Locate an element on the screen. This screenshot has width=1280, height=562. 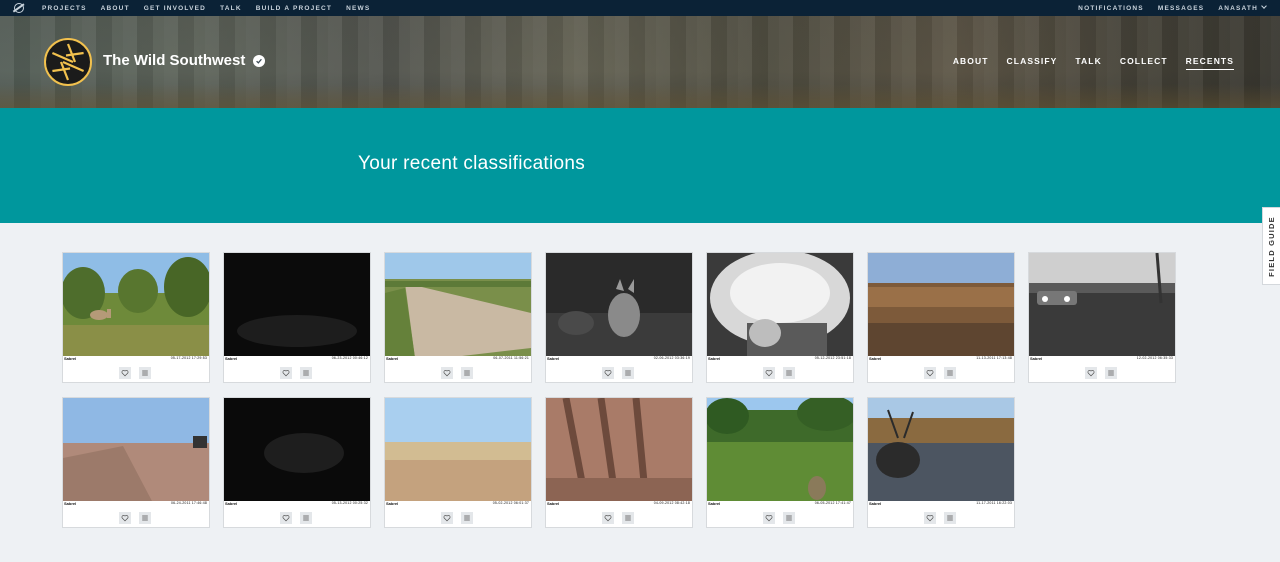
camera-datetime: 11-13-2011 17:13:48 is located at coordinates (994, 358).